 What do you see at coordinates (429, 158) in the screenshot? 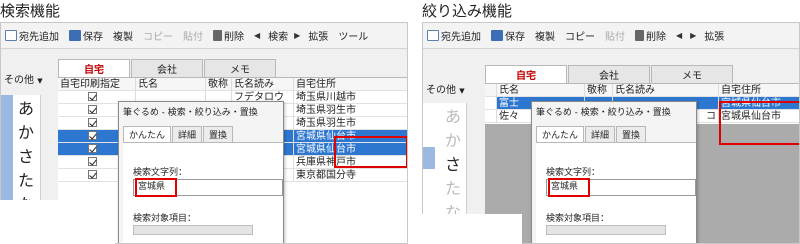
I see `kana-selection-bar` at bounding box center [429, 158].